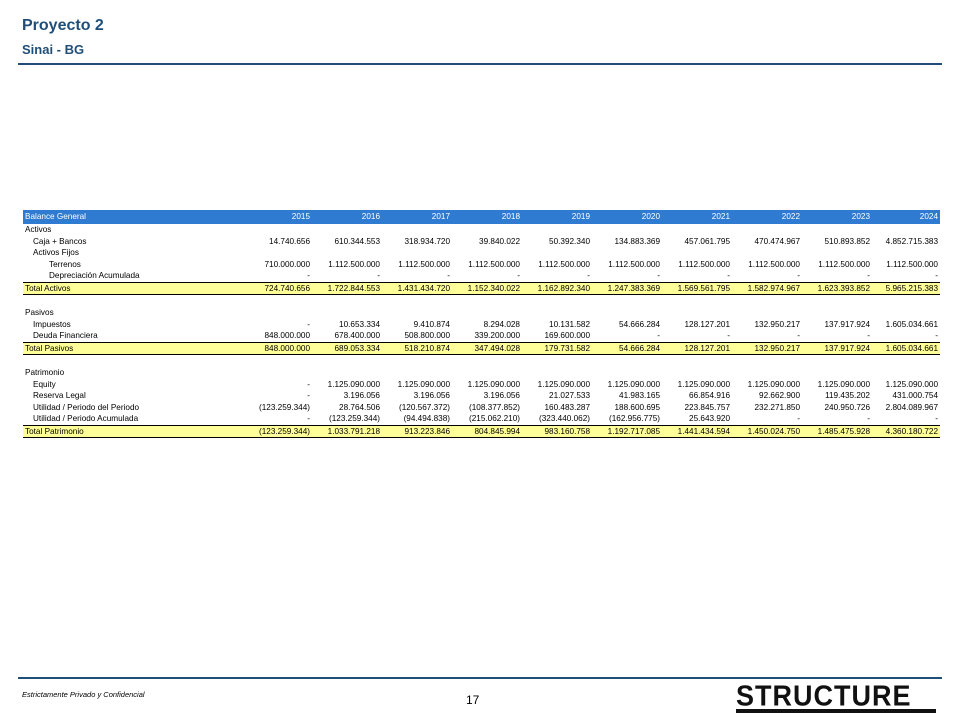 Image resolution: width=960 pixels, height=720 pixels. Describe the element at coordinates (94, 275) in the screenshot. I see `row-label: Depreciación Acumulada` at that location.